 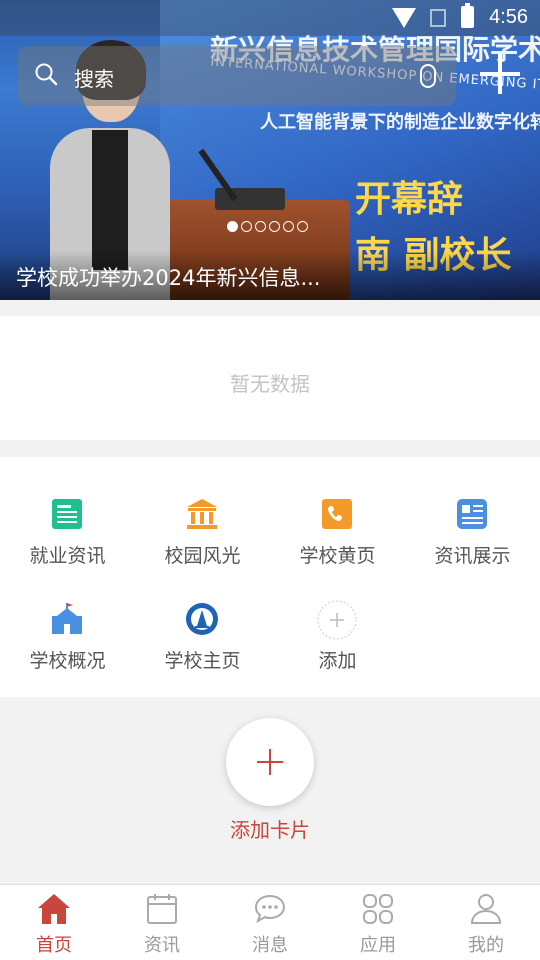 I want to click on banner-sign-big-1: 开幕辞, so click(x=409, y=199).